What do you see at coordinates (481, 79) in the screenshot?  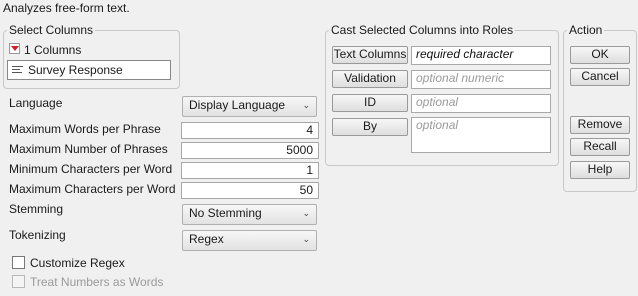 I see `validation-role-field: optional numeric` at bounding box center [481, 79].